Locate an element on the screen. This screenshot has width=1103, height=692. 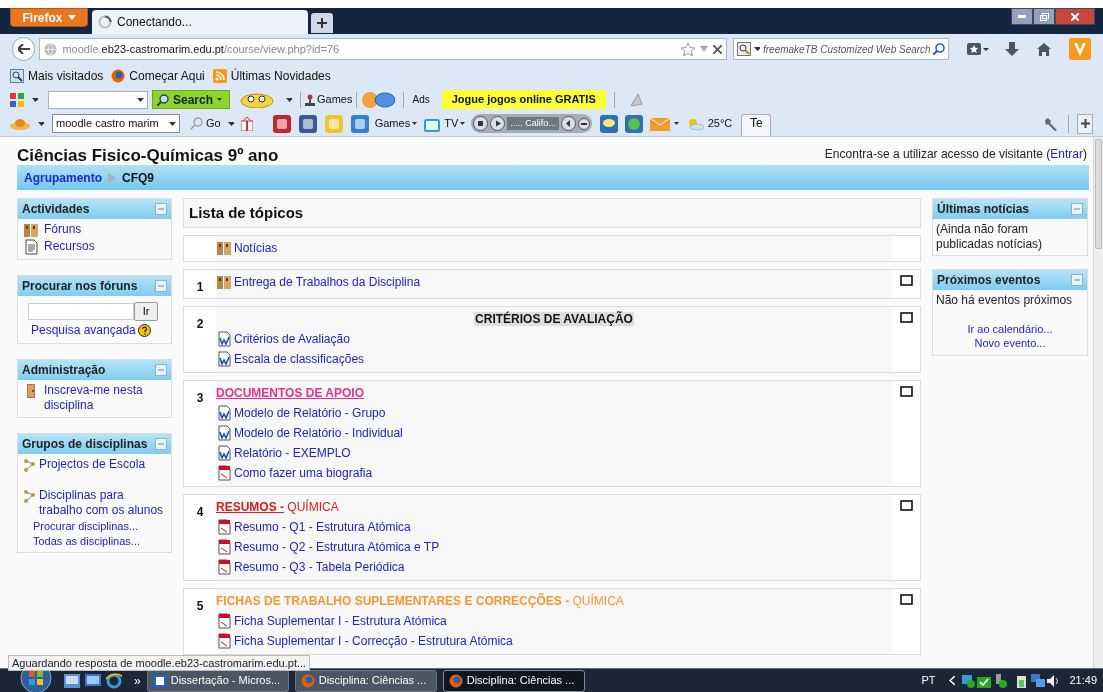
activity-link: Notícias is located at coordinates (256, 248).